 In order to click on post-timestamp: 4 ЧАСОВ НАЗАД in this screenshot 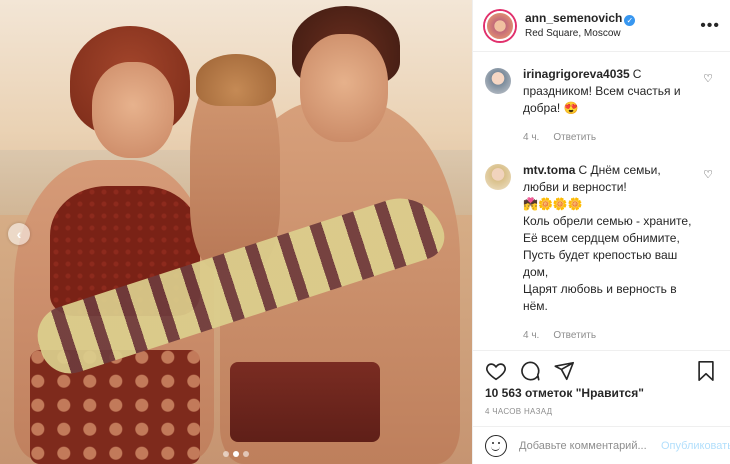, I will do `click(518, 411)`.